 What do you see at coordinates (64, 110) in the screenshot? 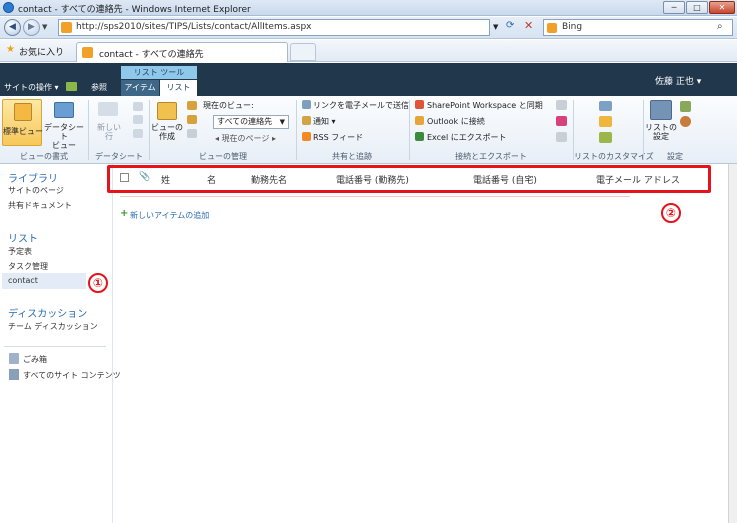
I see `datasheet-view-icon` at bounding box center [64, 110].